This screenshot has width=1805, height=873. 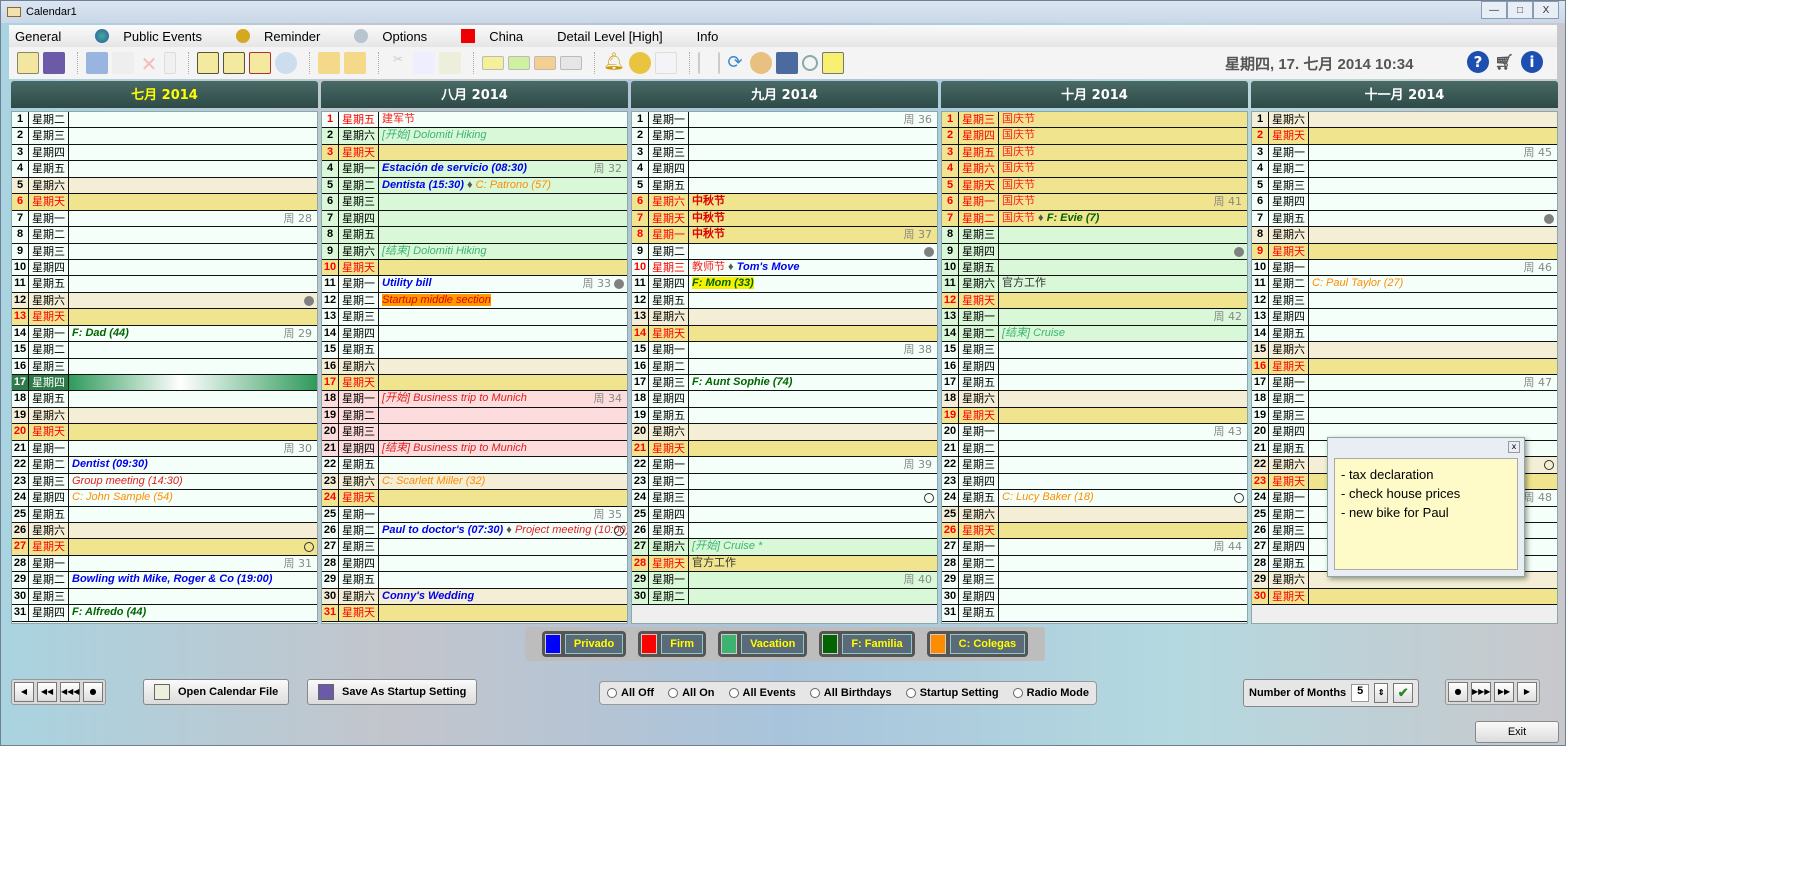 What do you see at coordinates (1094, 268) in the screenshot?
I see `day-row: 10 星期五` at bounding box center [1094, 268].